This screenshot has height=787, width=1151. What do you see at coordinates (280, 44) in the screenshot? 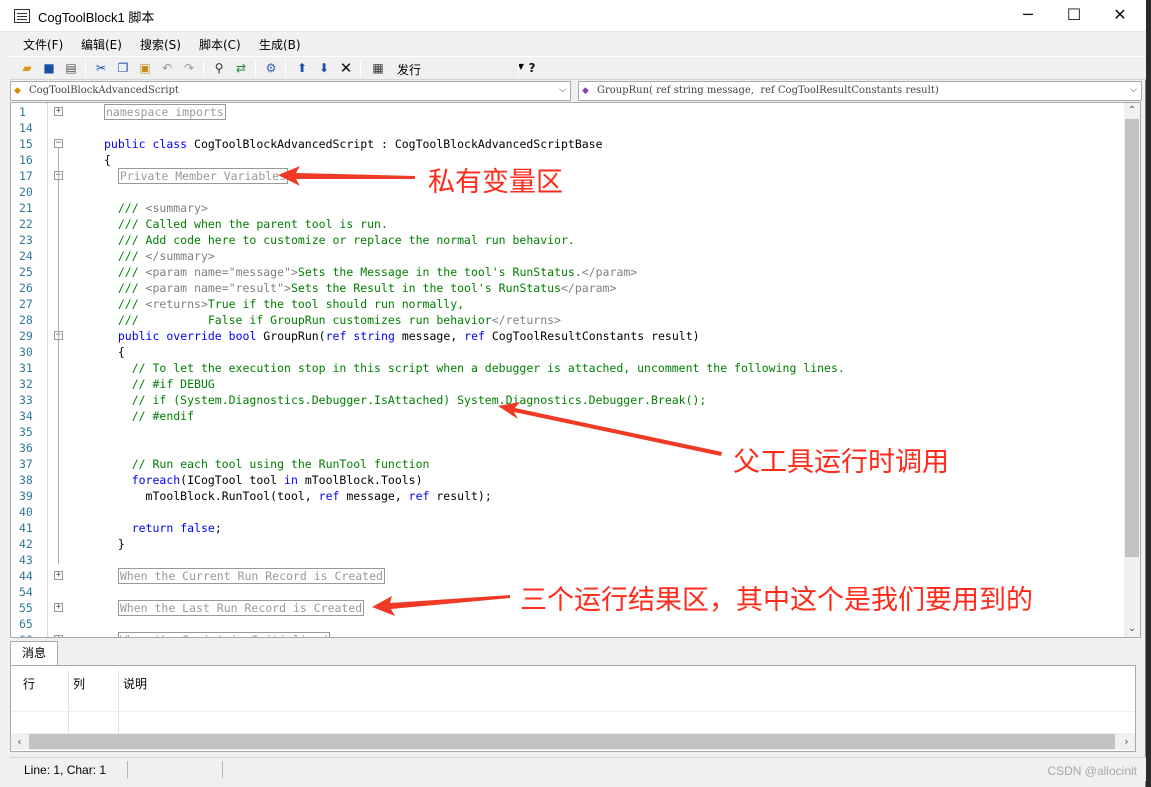
I see `menu-build: 生成(B)` at bounding box center [280, 44].